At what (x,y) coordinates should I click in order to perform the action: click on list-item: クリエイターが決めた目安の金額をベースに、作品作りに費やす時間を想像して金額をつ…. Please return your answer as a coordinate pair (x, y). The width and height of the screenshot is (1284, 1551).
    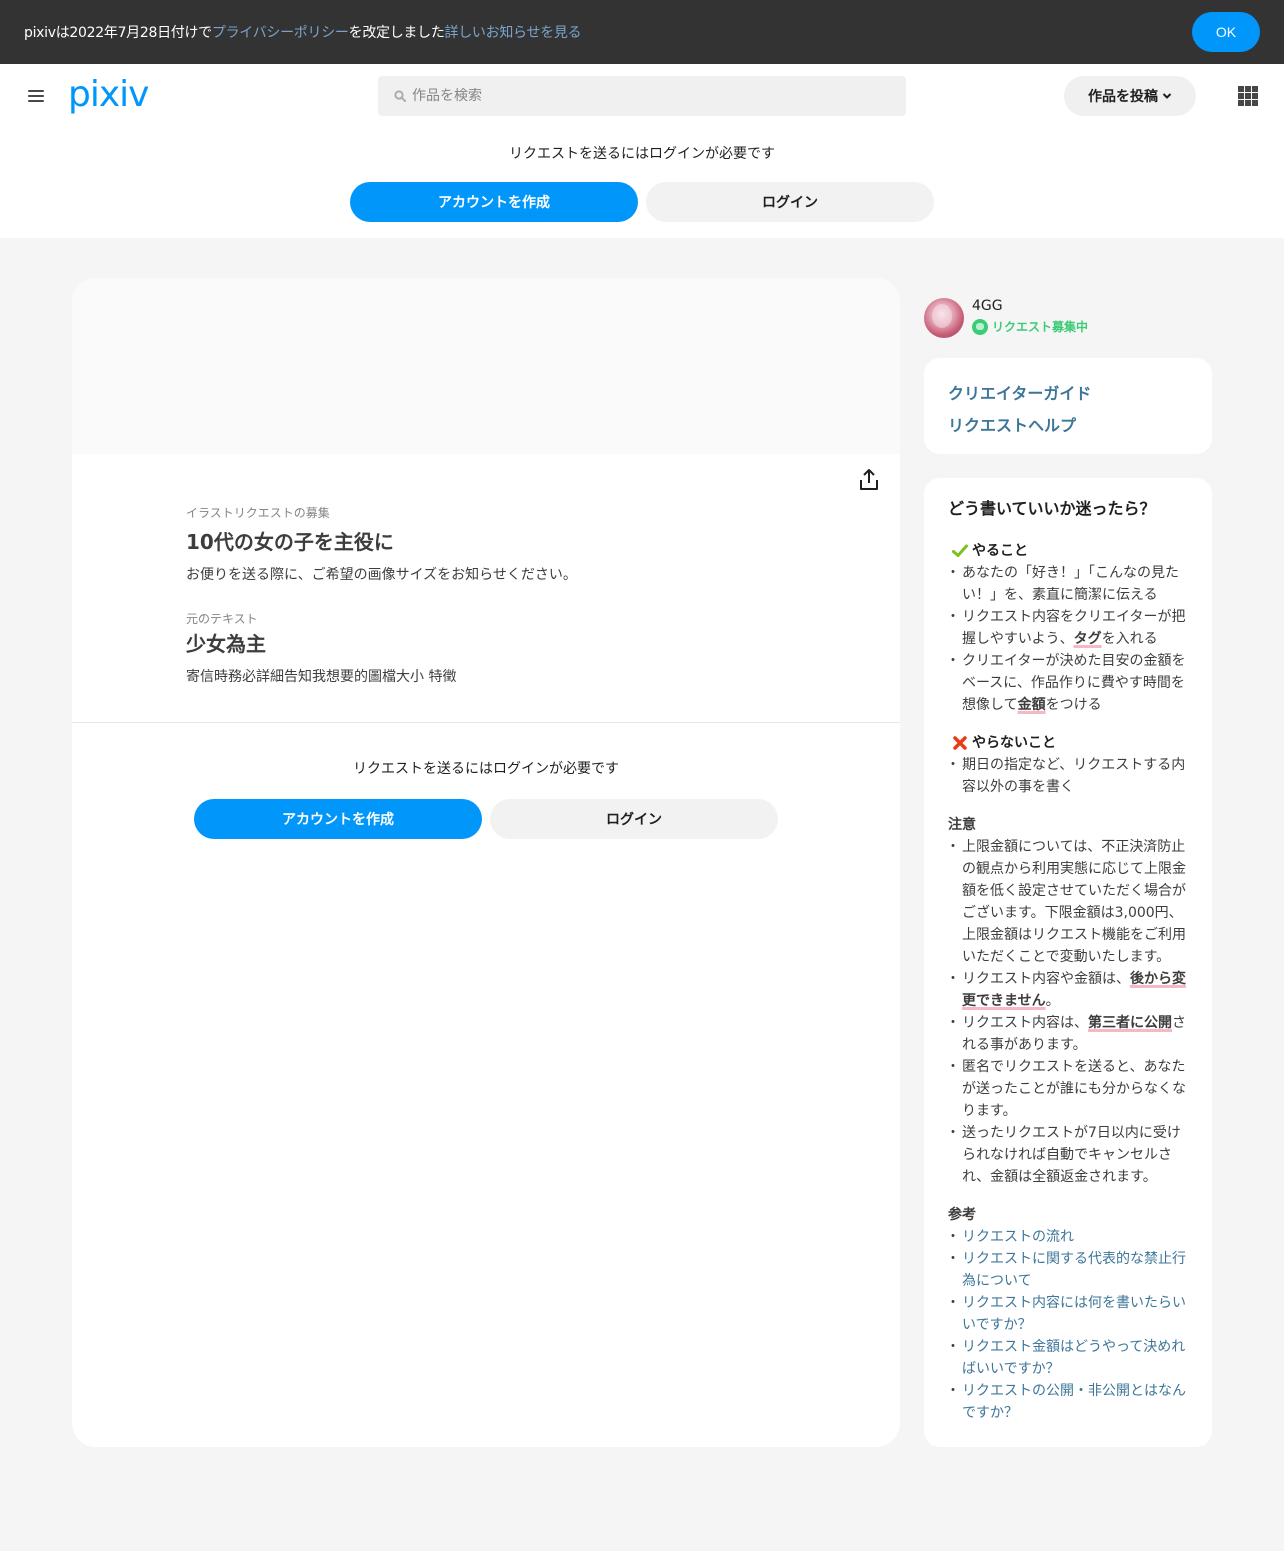
    Looking at the image, I should click on (1067, 683).